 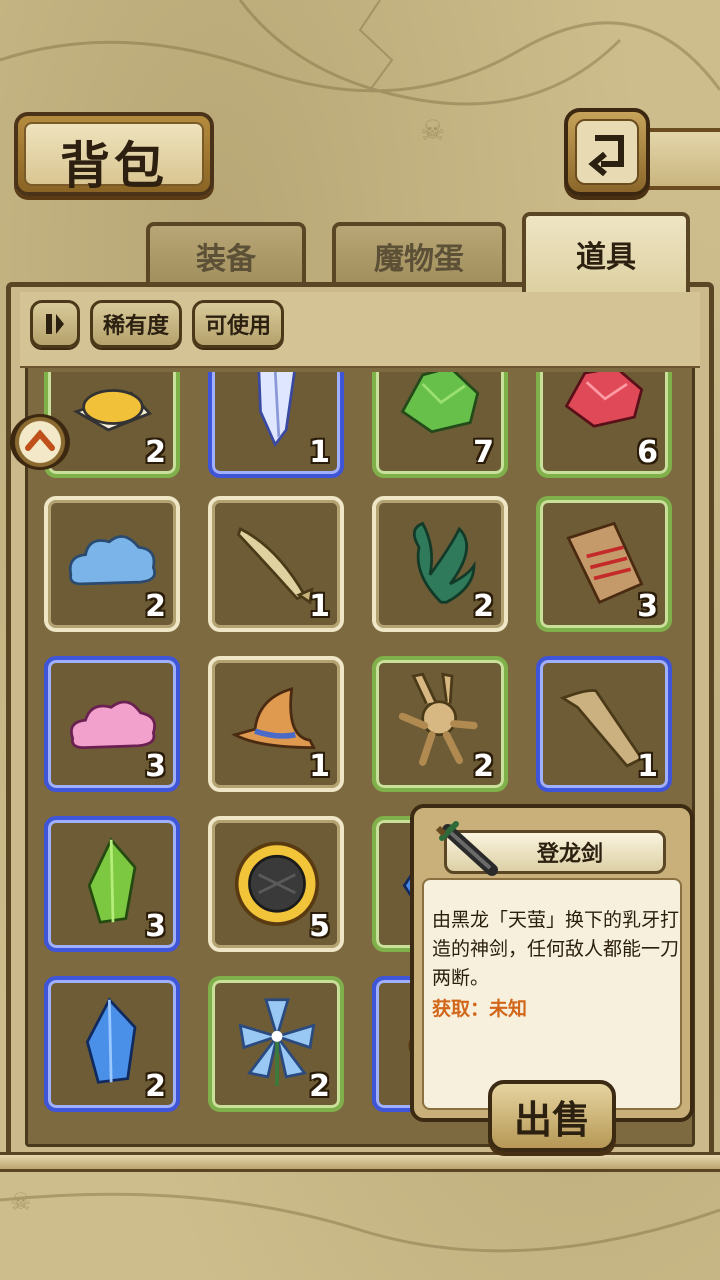 I want to click on sort-toggle-button, so click(x=55, y=324).